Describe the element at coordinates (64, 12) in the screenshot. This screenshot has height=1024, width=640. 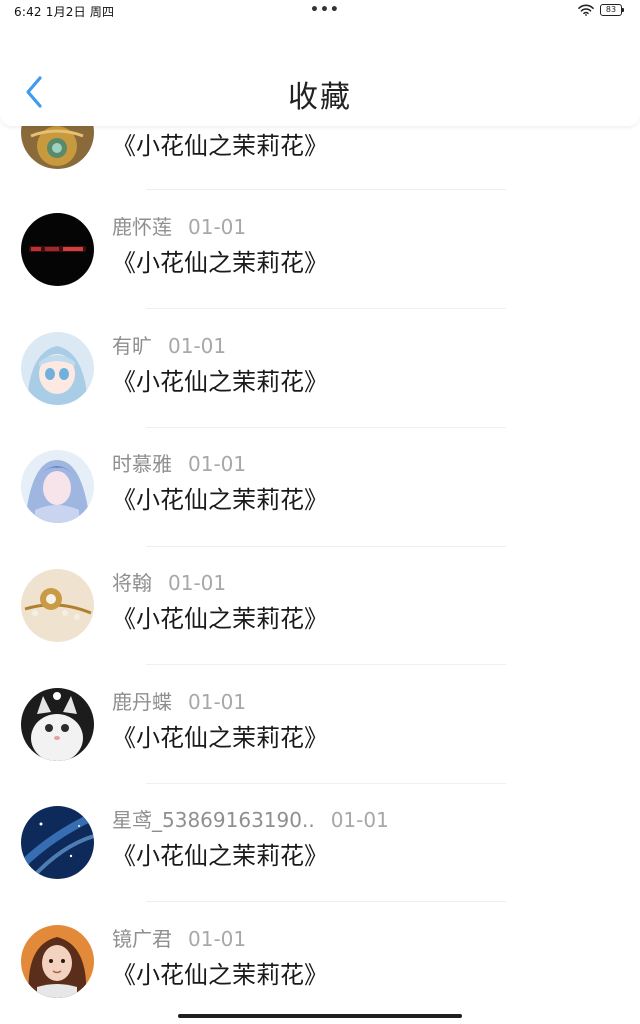
I see `status-time: 6:42 1月2日 周四` at that location.